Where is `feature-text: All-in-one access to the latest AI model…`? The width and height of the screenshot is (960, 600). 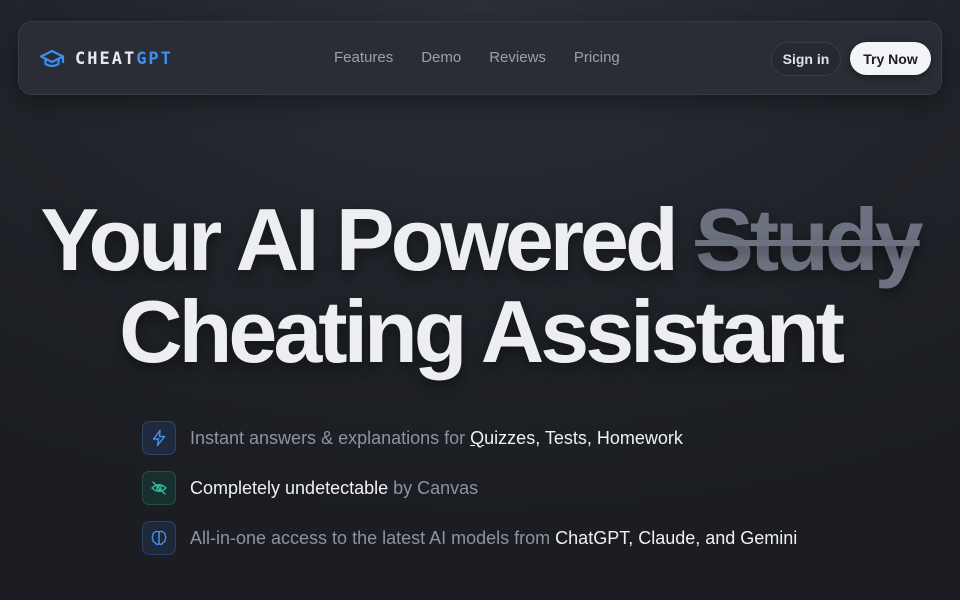 feature-text: All-in-one access to the latest AI model… is located at coordinates (493, 538).